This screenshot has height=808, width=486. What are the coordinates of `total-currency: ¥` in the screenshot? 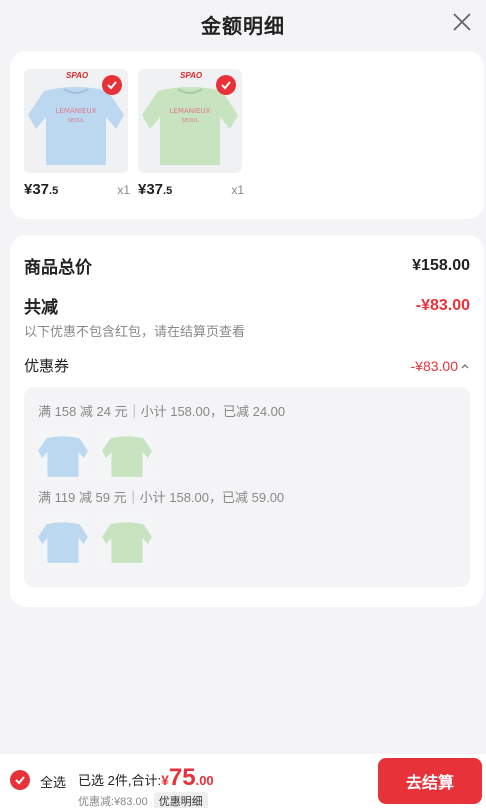 It's located at (165, 780).